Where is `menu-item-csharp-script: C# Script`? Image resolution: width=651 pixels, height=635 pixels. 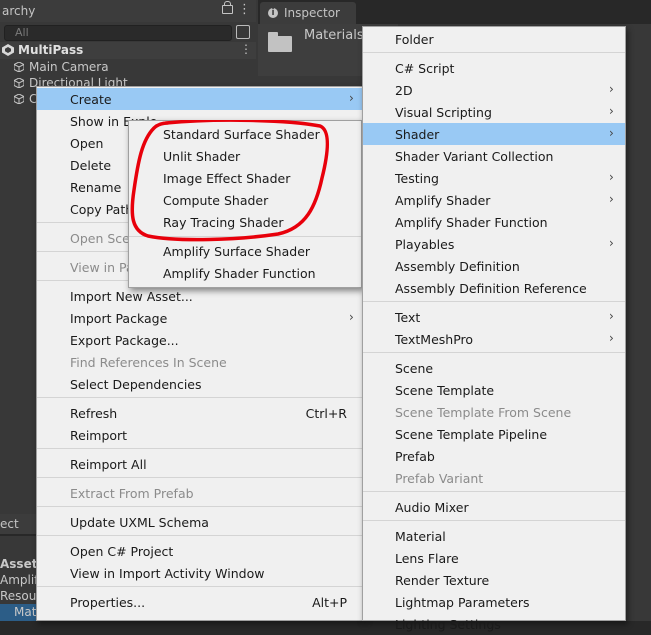 menu-item-csharp-script: C# Script is located at coordinates (494, 68).